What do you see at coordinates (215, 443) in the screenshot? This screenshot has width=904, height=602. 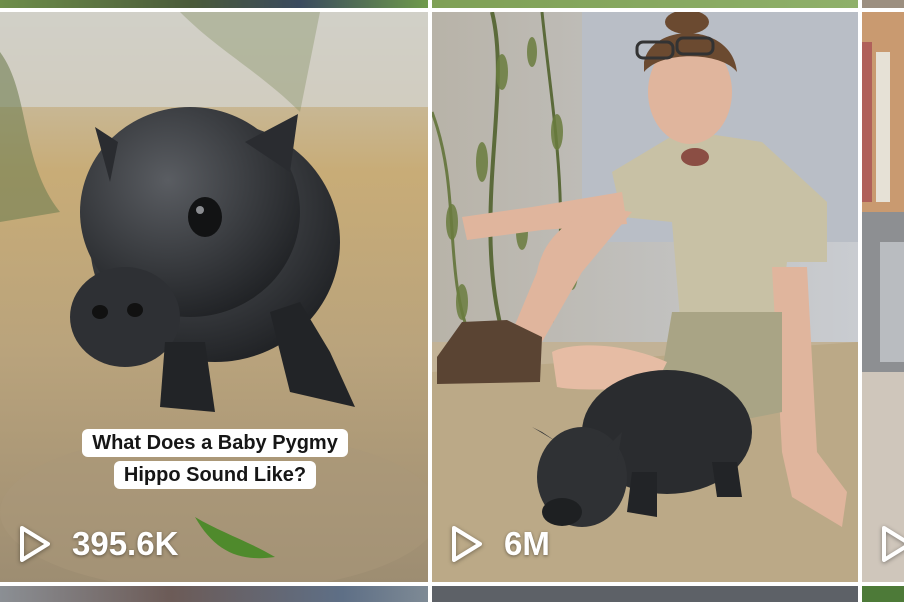 I see `caption-line-1: What Does a Baby Pygmy` at bounding box center [215, 443].